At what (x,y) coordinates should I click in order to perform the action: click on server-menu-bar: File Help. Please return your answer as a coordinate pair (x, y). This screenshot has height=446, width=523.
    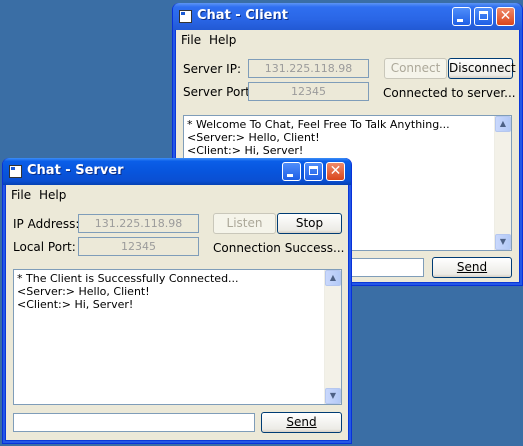
    Looking at the image, I should click on (177, 195).